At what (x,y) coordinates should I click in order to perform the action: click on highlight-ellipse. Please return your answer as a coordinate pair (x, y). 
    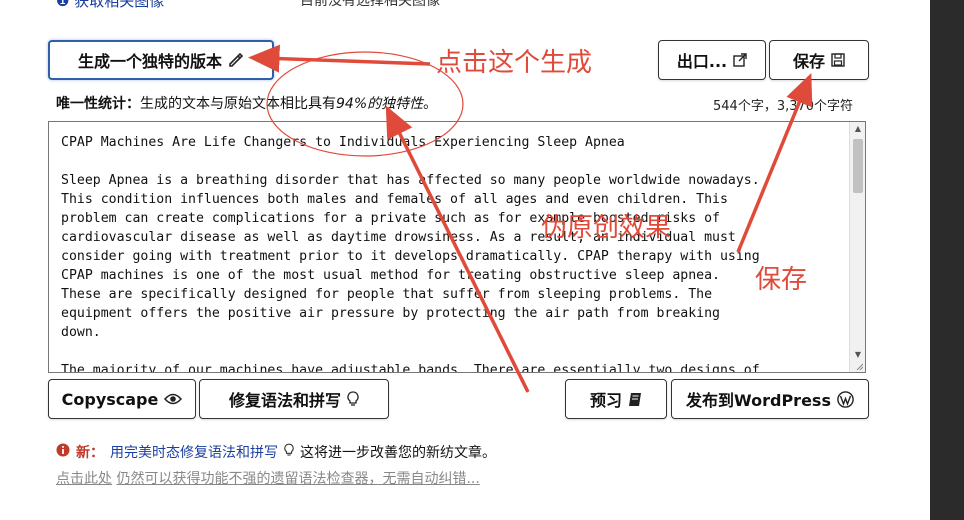
    Looking at the image, I should click on (365, 104).